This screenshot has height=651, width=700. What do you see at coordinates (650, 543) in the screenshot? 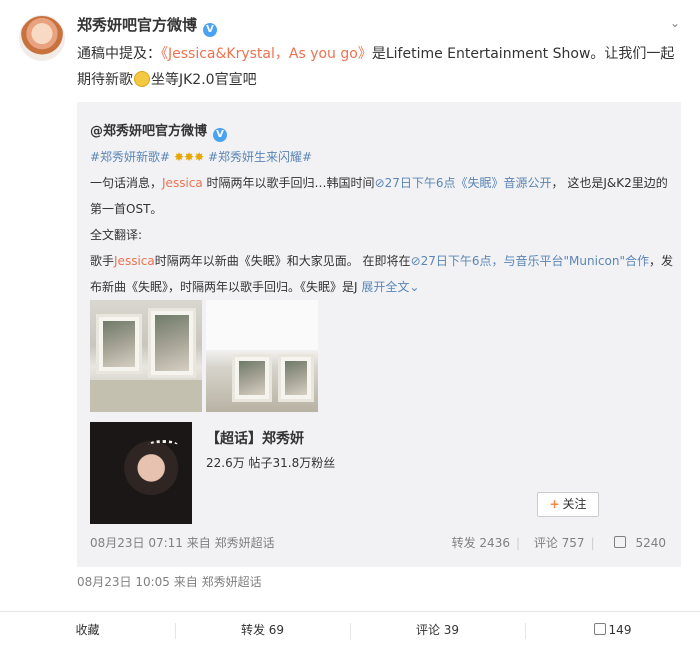
I see `like-count: 5240` at bounding box center [650, 543].